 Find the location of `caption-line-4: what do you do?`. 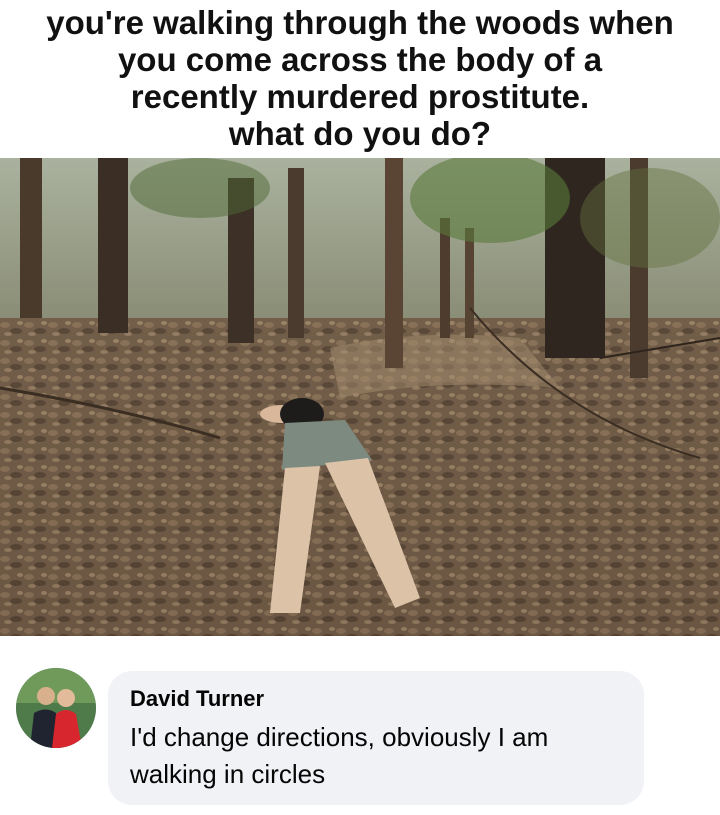

caption-line-4: what do you do? is located at coordinates (360, 133).